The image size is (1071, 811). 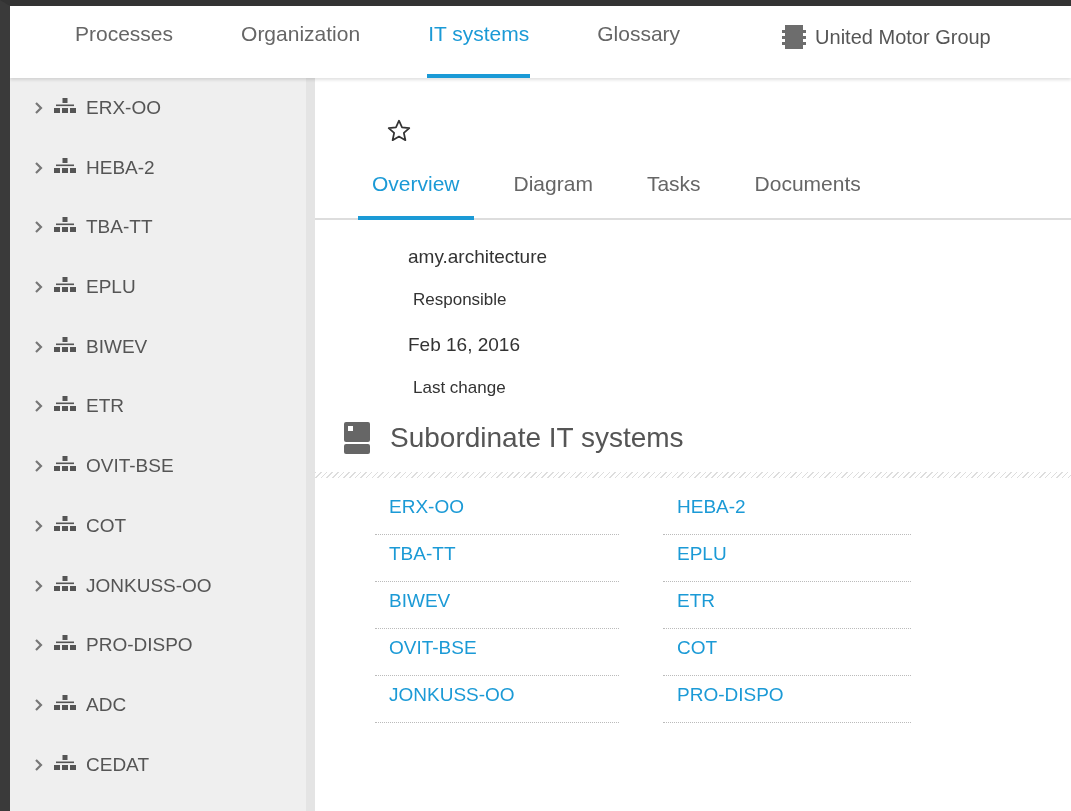 What do you see at coordinates (111, 287) in the screenshot?
I see `sidebar-item: EPLU` at bounding box center [111, 287].